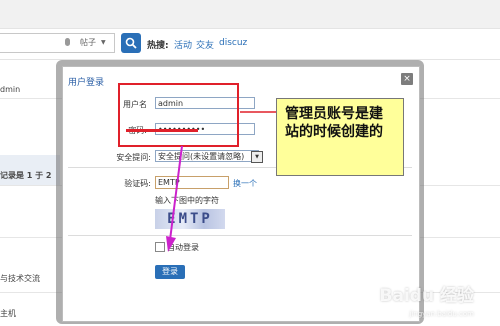 The height and width of the screenshot is (326, 500). What do you see at coordinates (137, 183) in the screenshot?
I see `captcha-label: 验证码:` at bounding box center [137, 183].